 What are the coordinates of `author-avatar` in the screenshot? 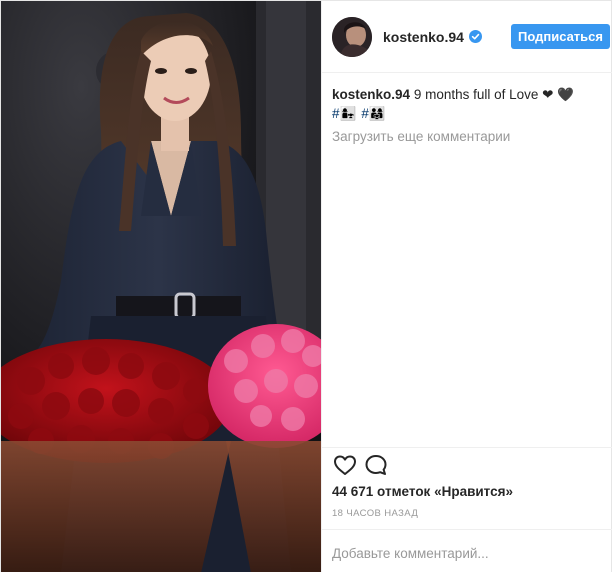 It's located at (352, 36).